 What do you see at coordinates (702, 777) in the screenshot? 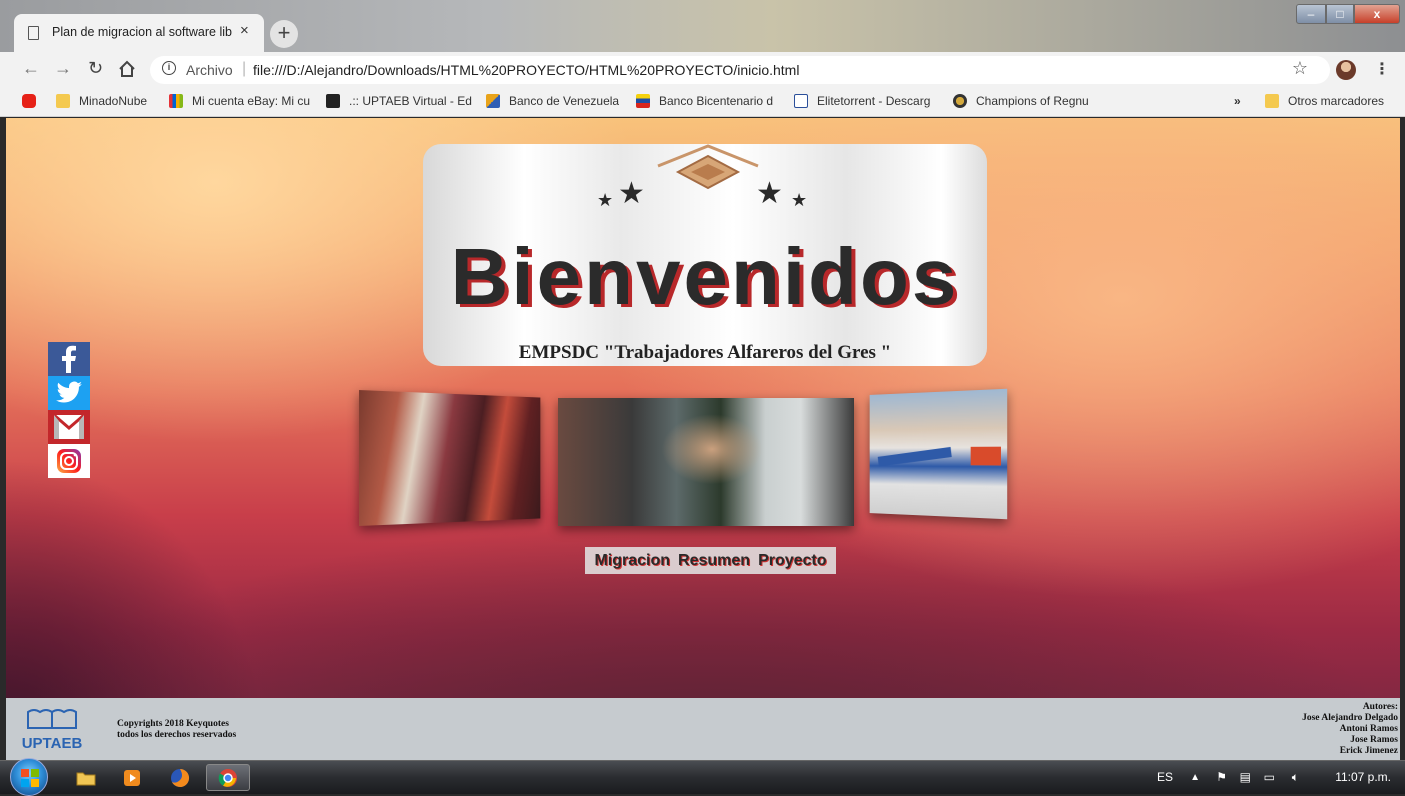
I see `windows-taskbar: ES ▲ ⚑ ▤ ▭ 🔈︎ 11:07 p.m.` at bounding box center [702, 777].